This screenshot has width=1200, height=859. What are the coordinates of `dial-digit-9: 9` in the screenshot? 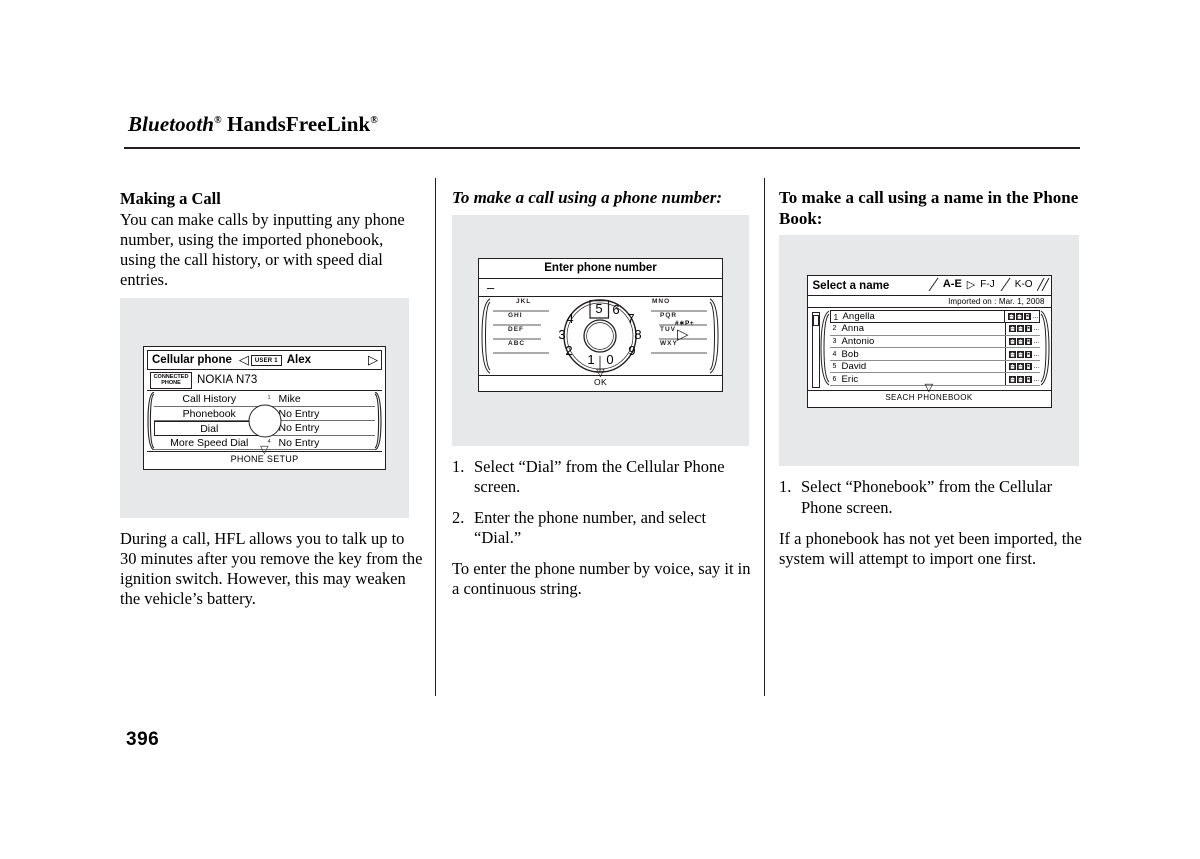 It's located at (632, 350).